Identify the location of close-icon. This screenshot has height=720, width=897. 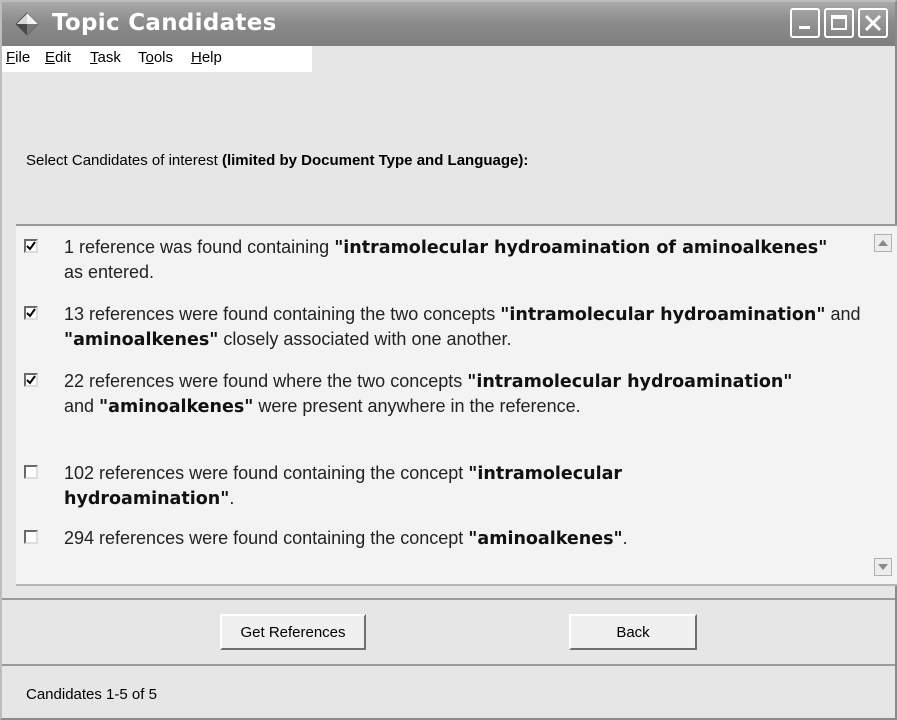
(873, 23).